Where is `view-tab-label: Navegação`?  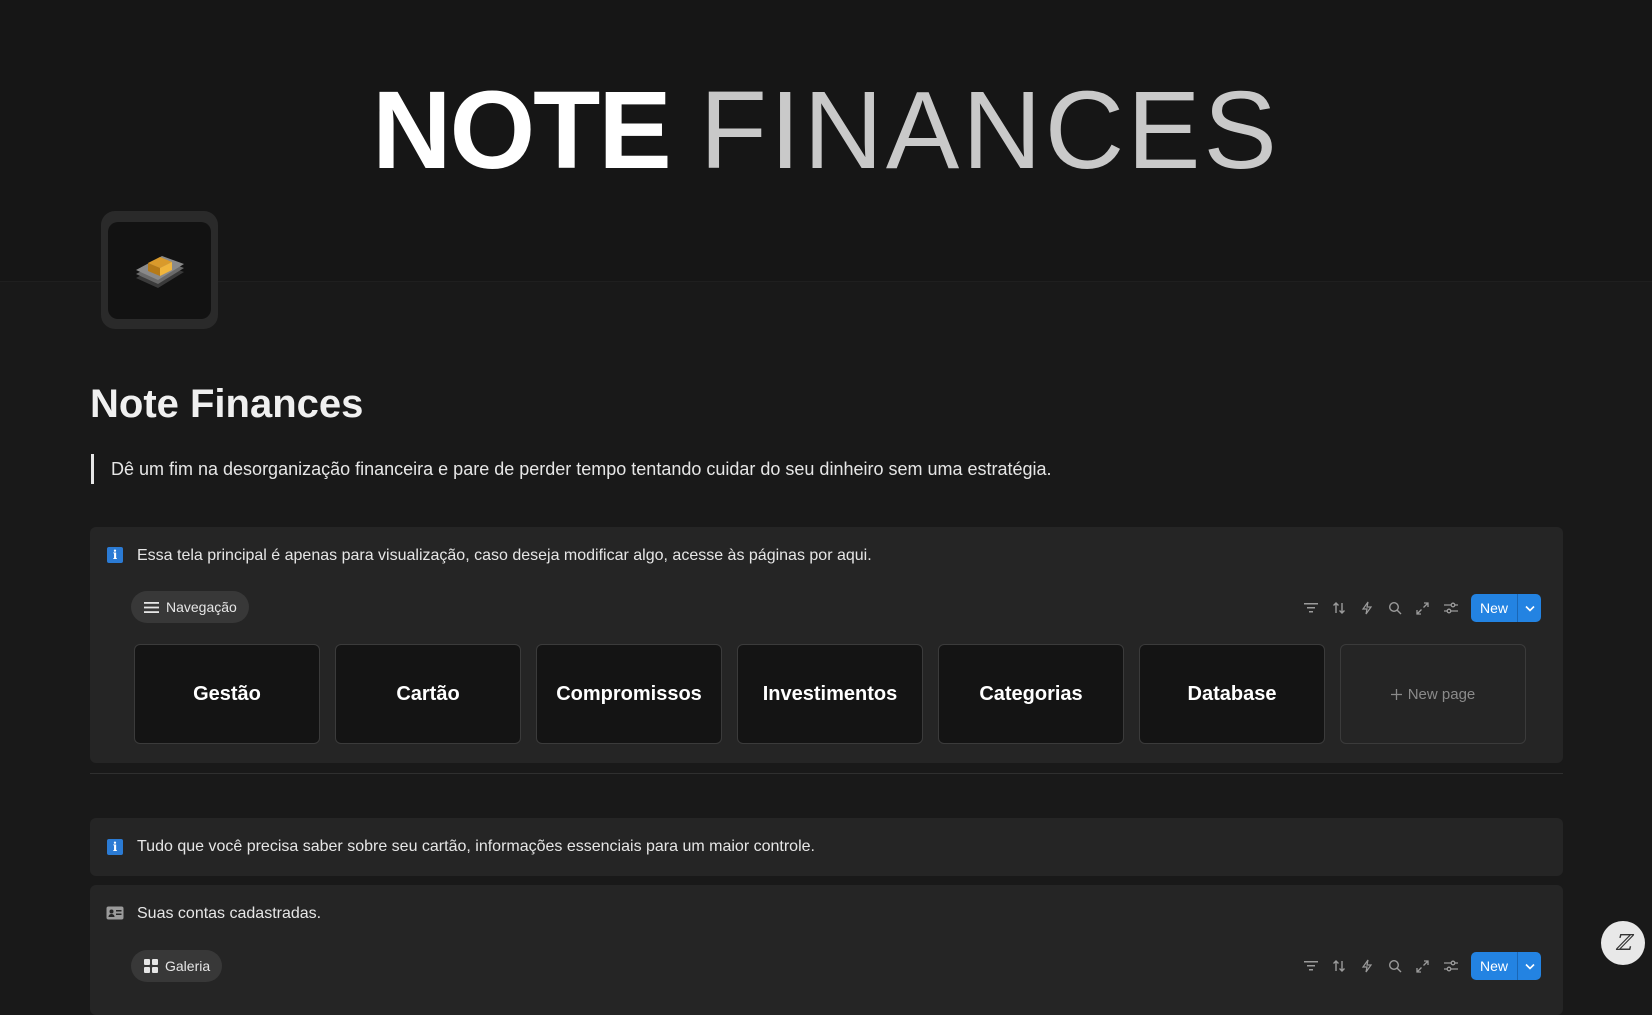
view-tab-label: Navegação is located at coordinates (201, 607).